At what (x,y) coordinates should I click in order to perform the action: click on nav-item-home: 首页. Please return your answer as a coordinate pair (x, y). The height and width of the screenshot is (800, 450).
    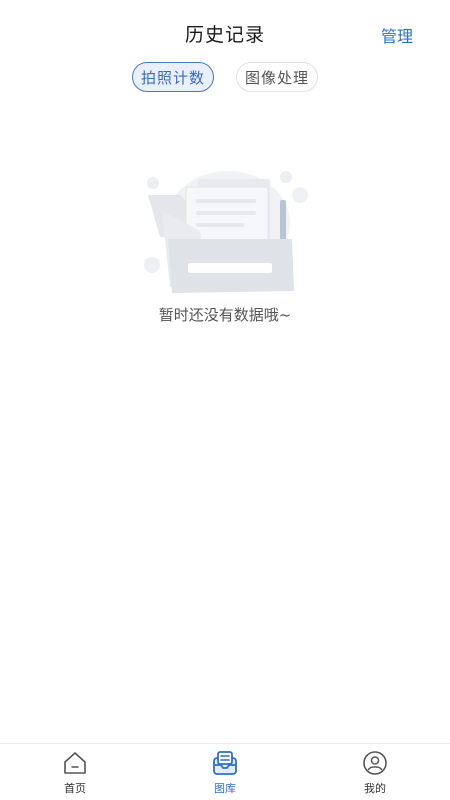
    Looking at the image, I should click on (75, 774).